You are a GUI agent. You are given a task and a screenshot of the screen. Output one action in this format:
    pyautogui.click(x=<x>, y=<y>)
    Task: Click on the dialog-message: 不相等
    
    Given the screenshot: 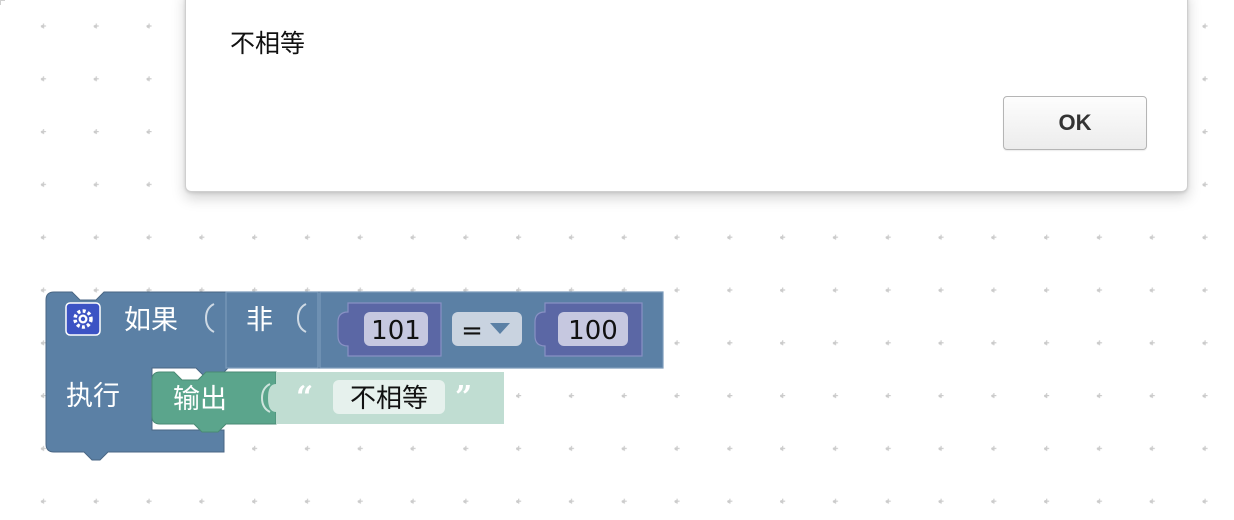 What is the action you would take?
    pyautogui.click(x=268, y=43)
    